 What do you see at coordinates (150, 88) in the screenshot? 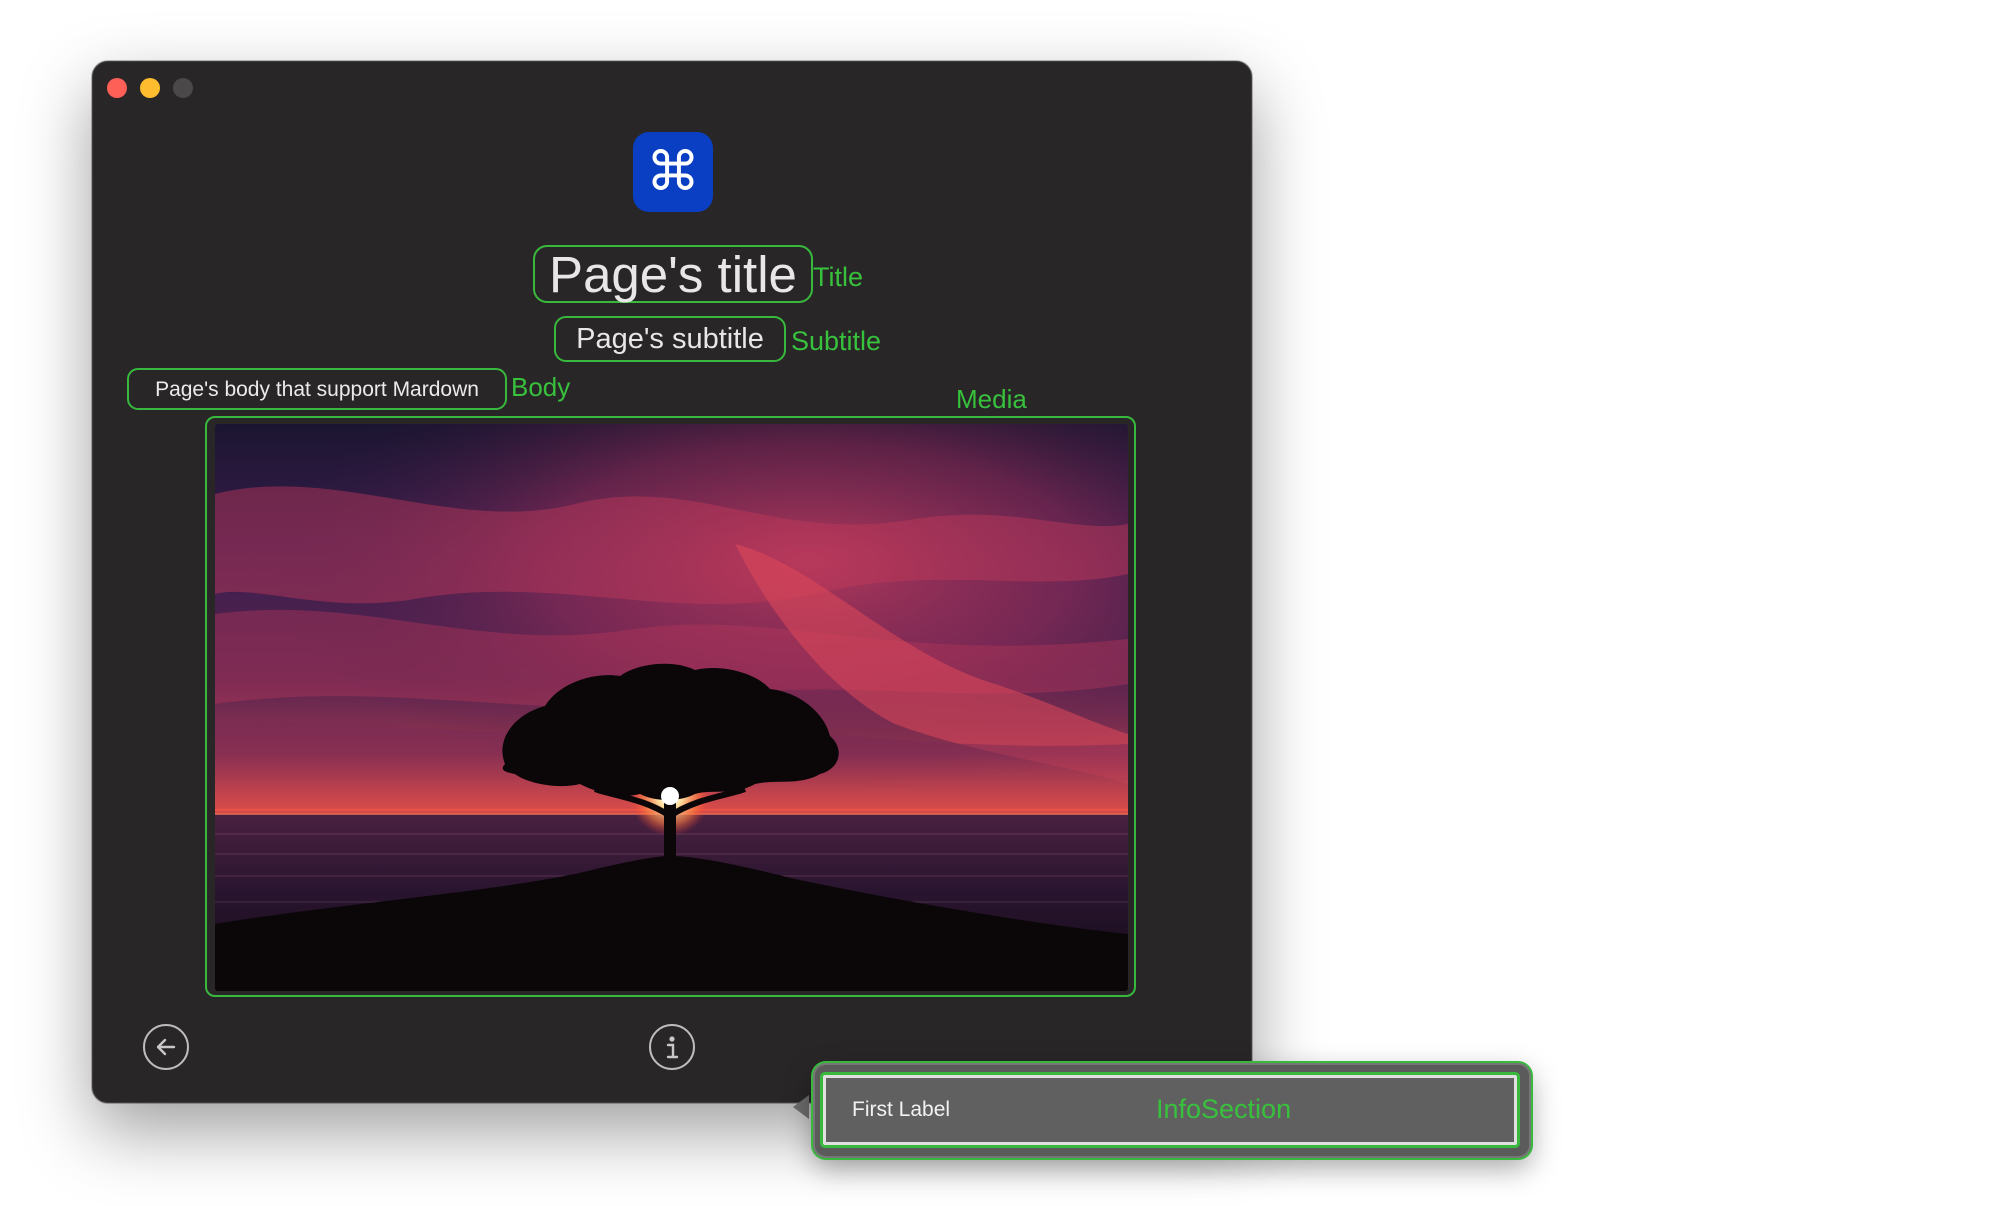
I see `window-minimize-button` at bounding box center [150, 88].